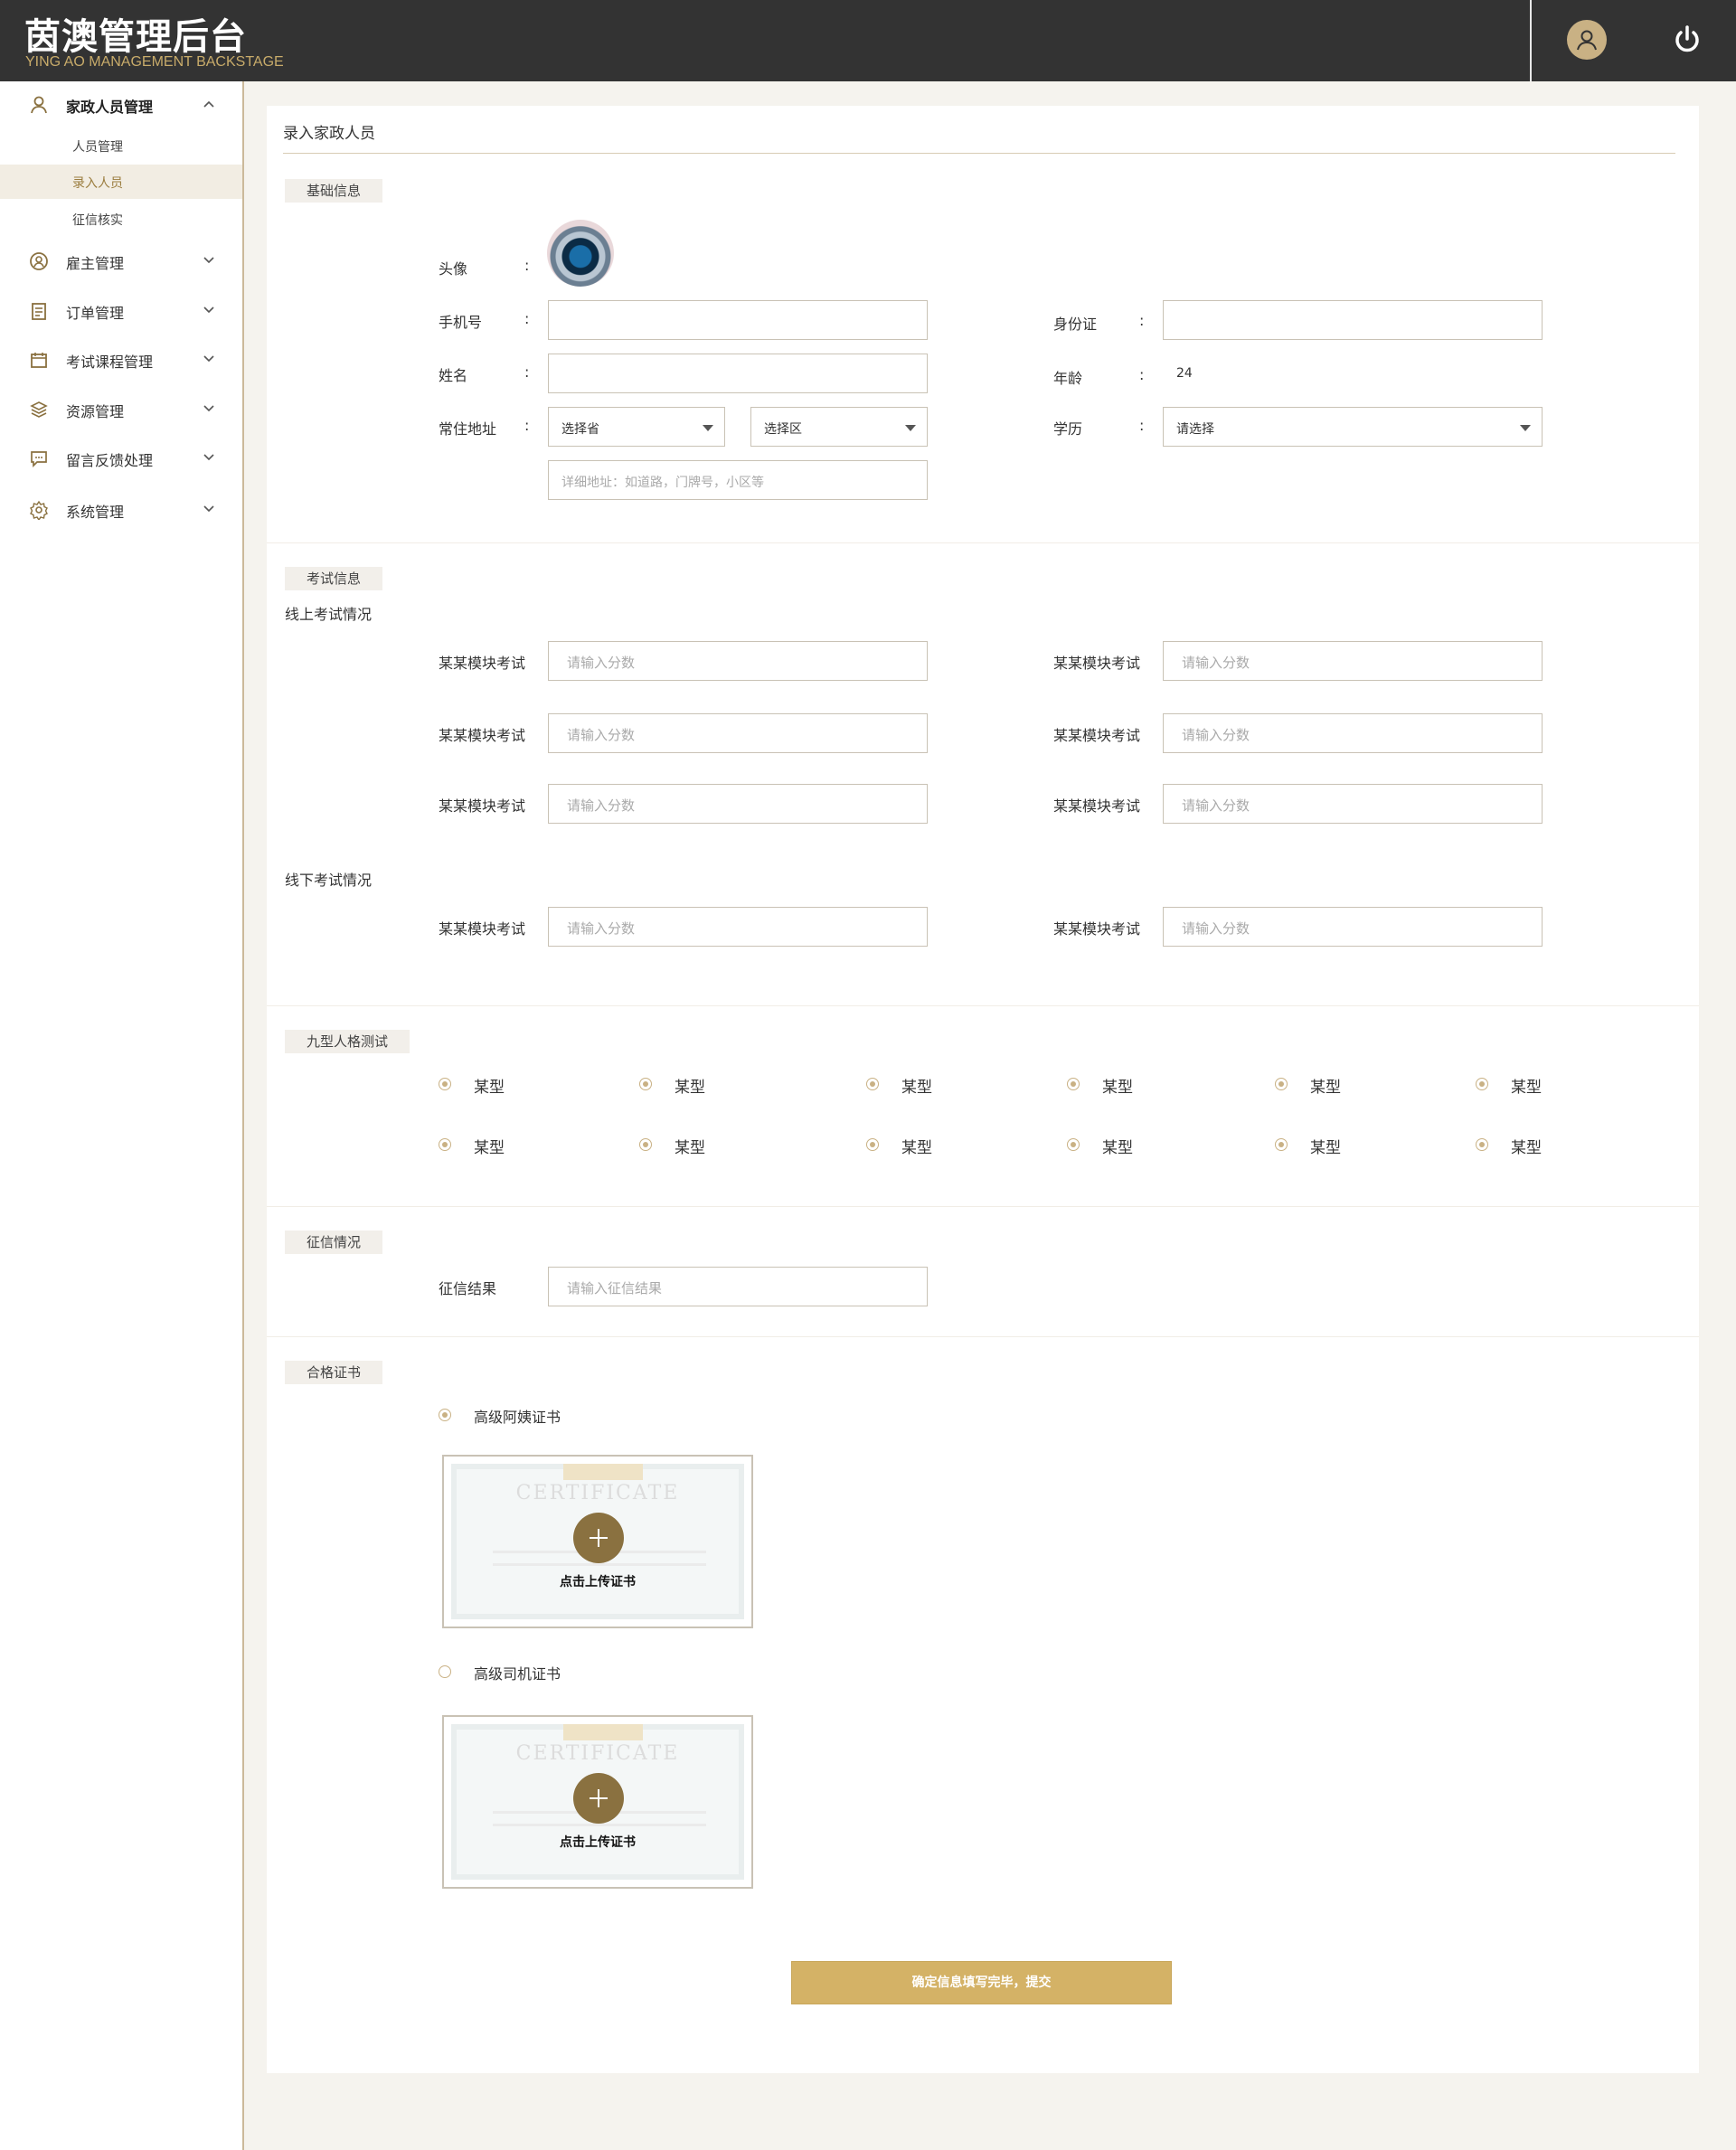 Image resolution: width=1736 pixels, height=2150 pixels. I want to click on district-select: 选择区, so click(839, 427).